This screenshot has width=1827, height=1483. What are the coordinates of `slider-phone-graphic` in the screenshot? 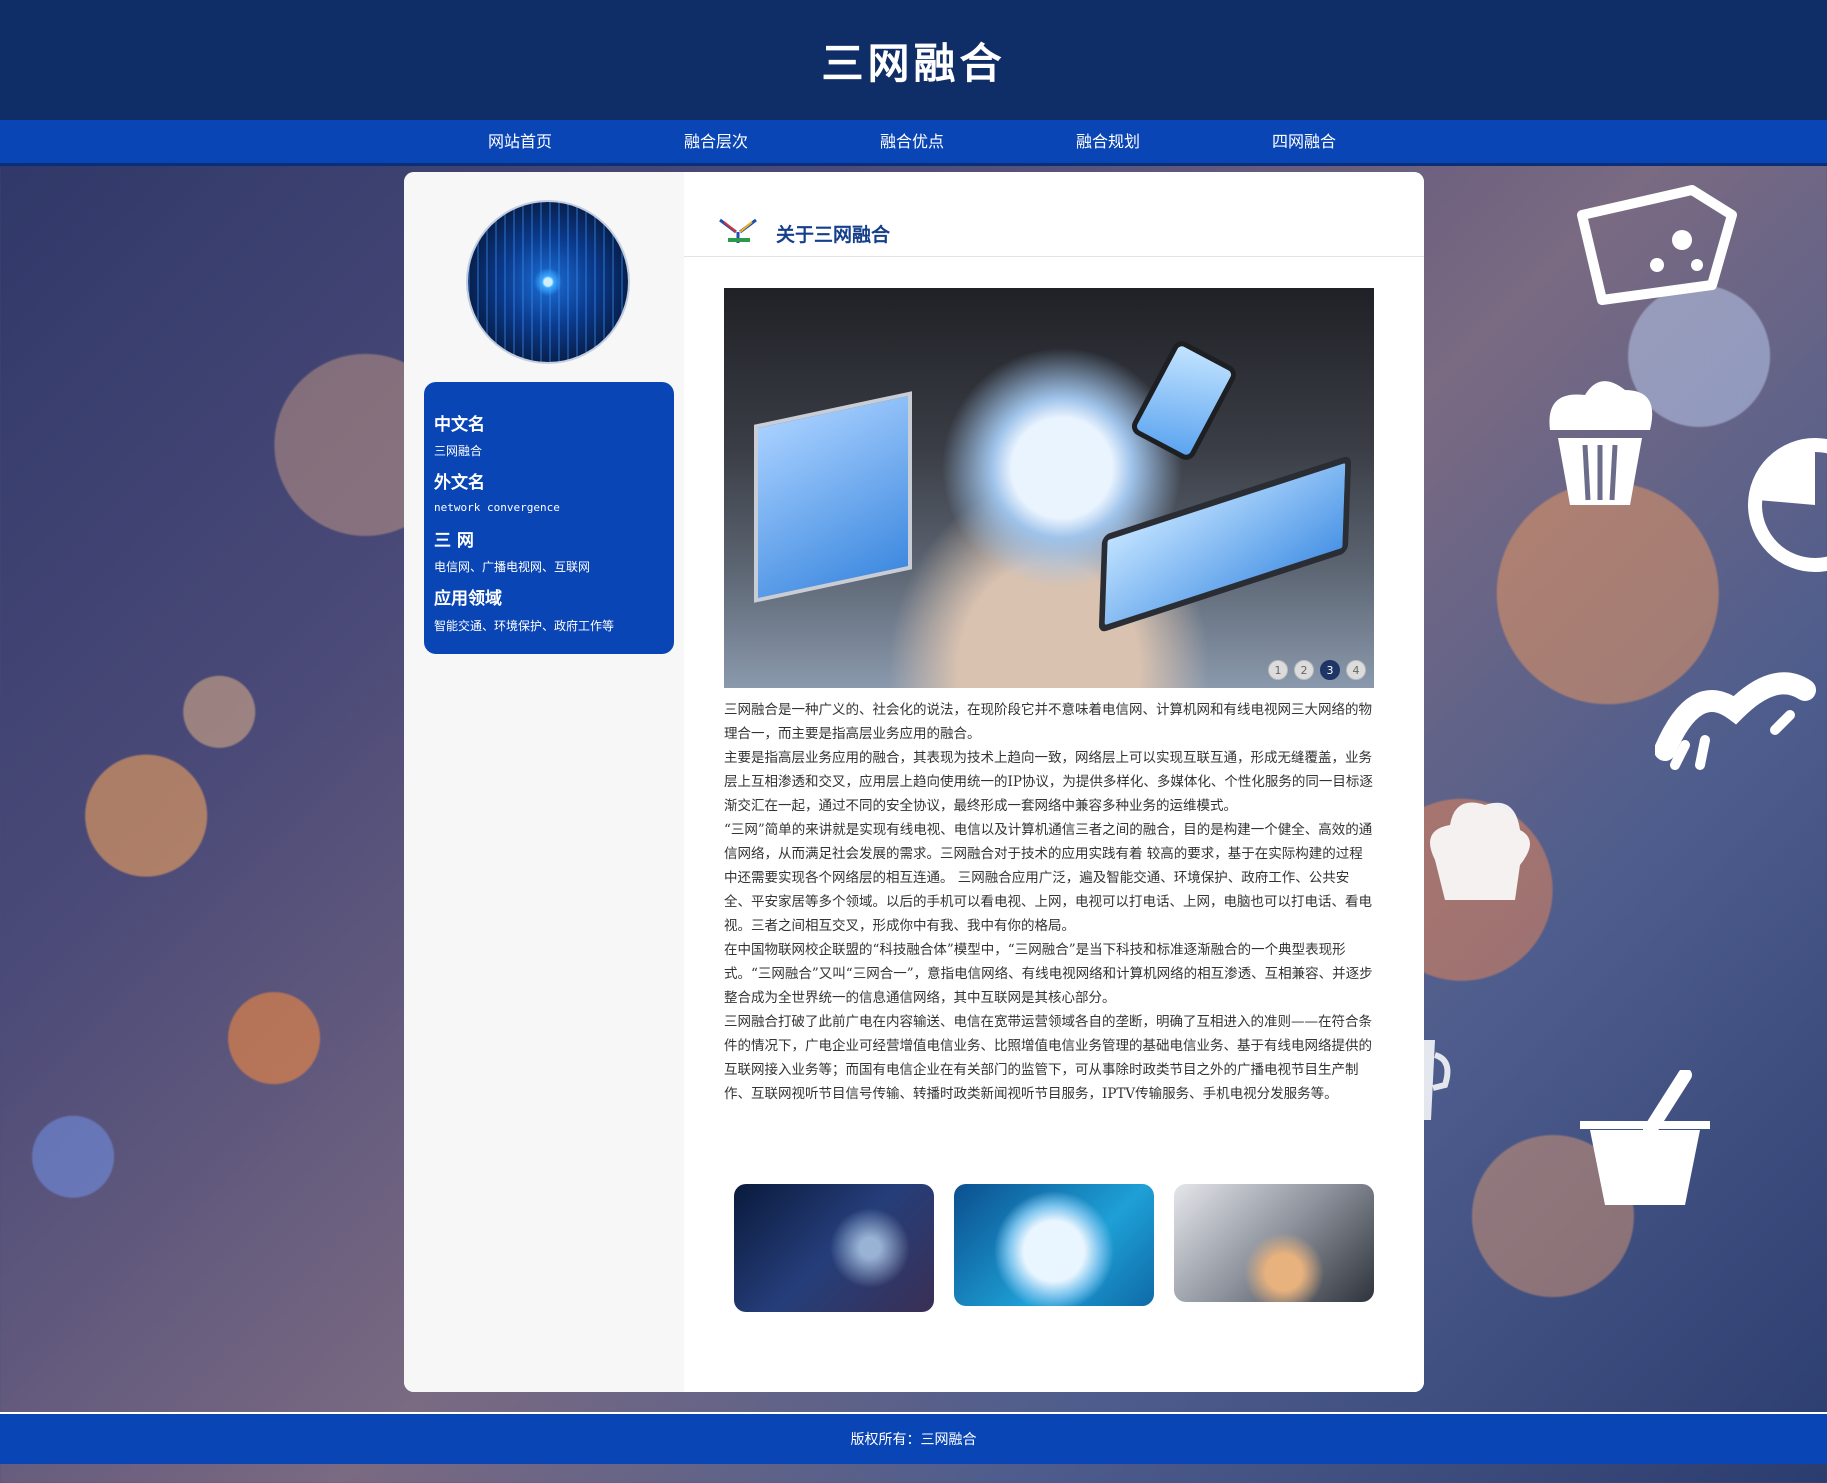 It's located at (1184, 400).